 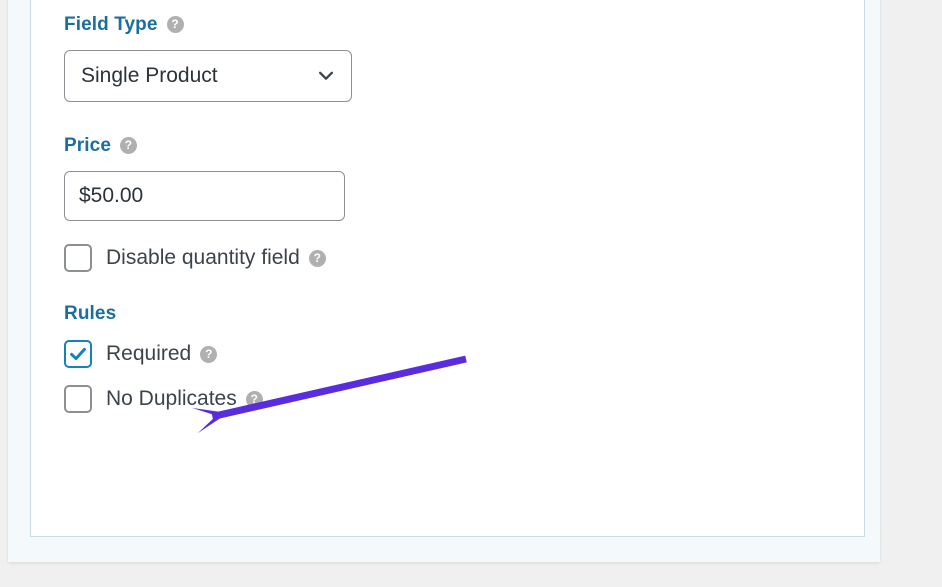 What do you see at coordinates (78, 399) in the screenshot?
I see `no-duplicates-checkbox` at bounding box center [78, 399].